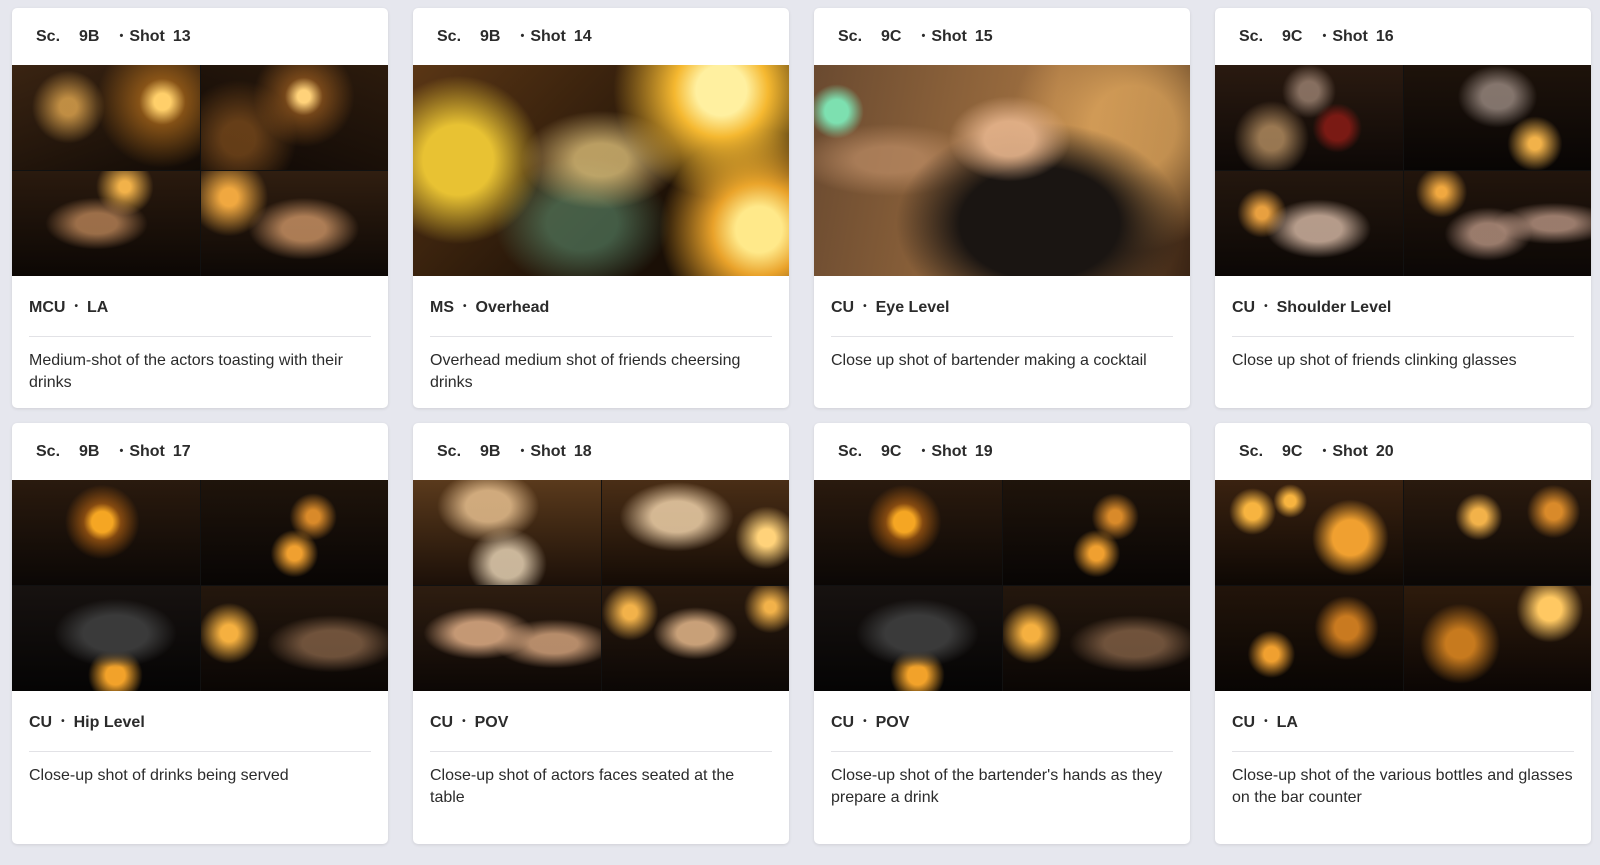  What do you see at coordinates (1403, 451) in the screenshot?
I see `card-header: Sc. 9C • Shot 20` at bounding box center [1403, 451].